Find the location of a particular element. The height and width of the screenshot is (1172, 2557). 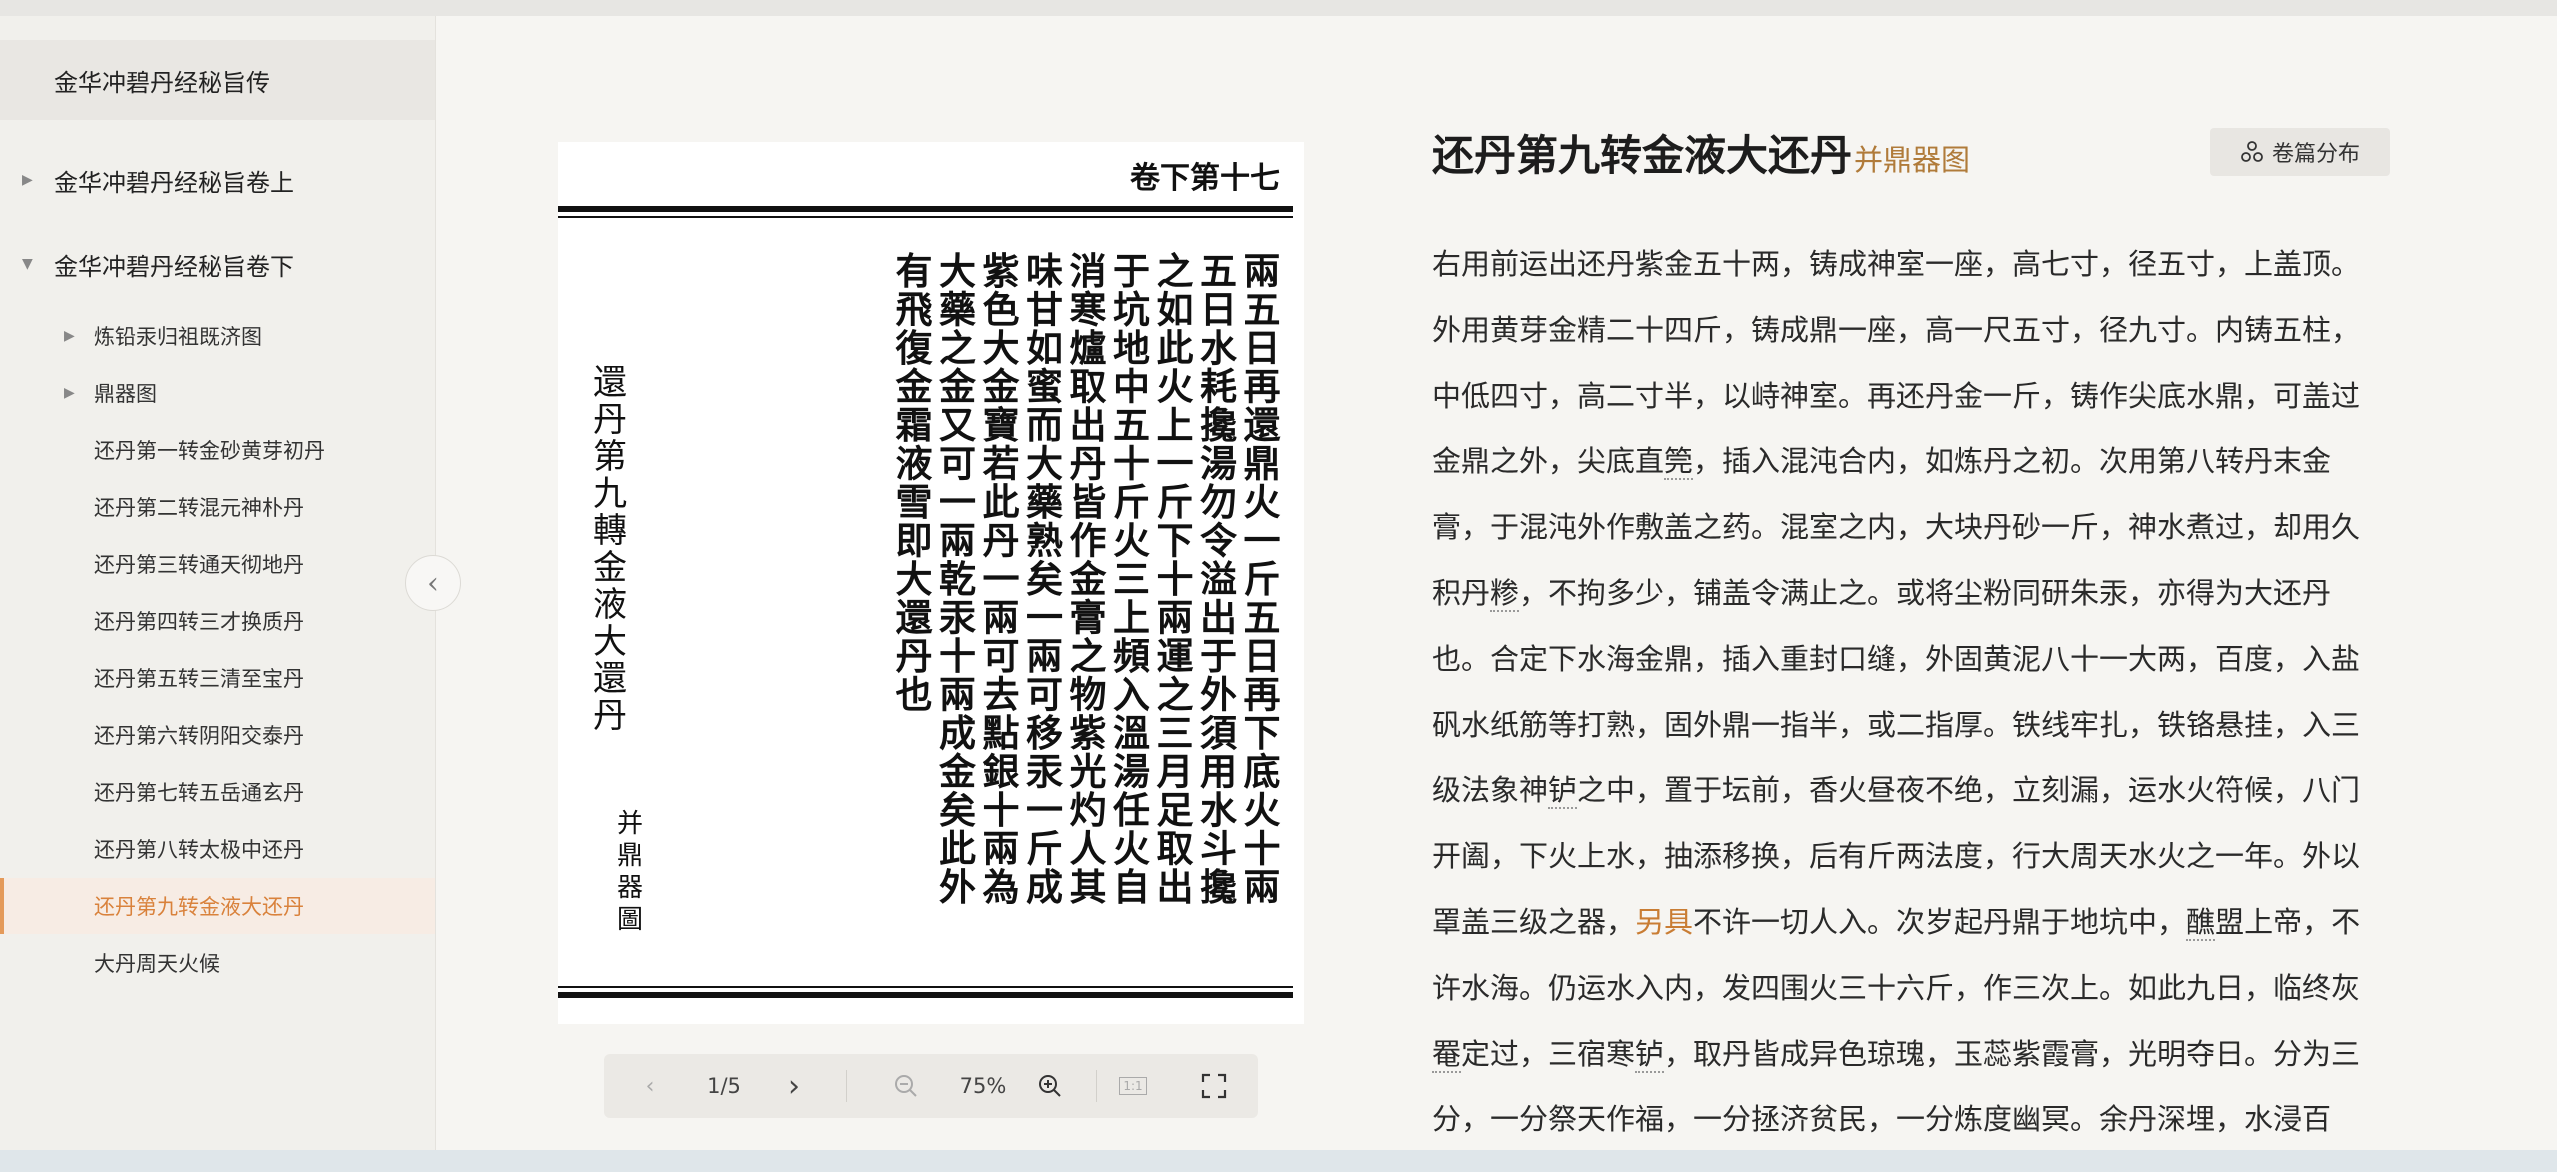

text-segment: 许水海。仍运水入内，发四围火三十六斤，作三次上。如此九日，临终灰 is located at coordinates (1896, 987).